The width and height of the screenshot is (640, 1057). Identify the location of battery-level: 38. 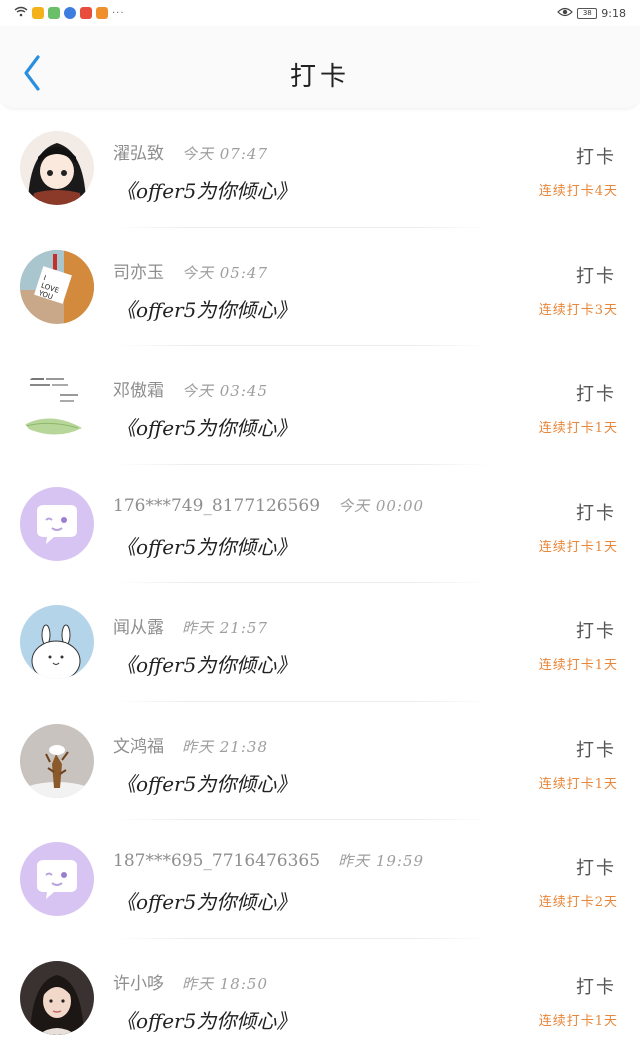
(587, 13).